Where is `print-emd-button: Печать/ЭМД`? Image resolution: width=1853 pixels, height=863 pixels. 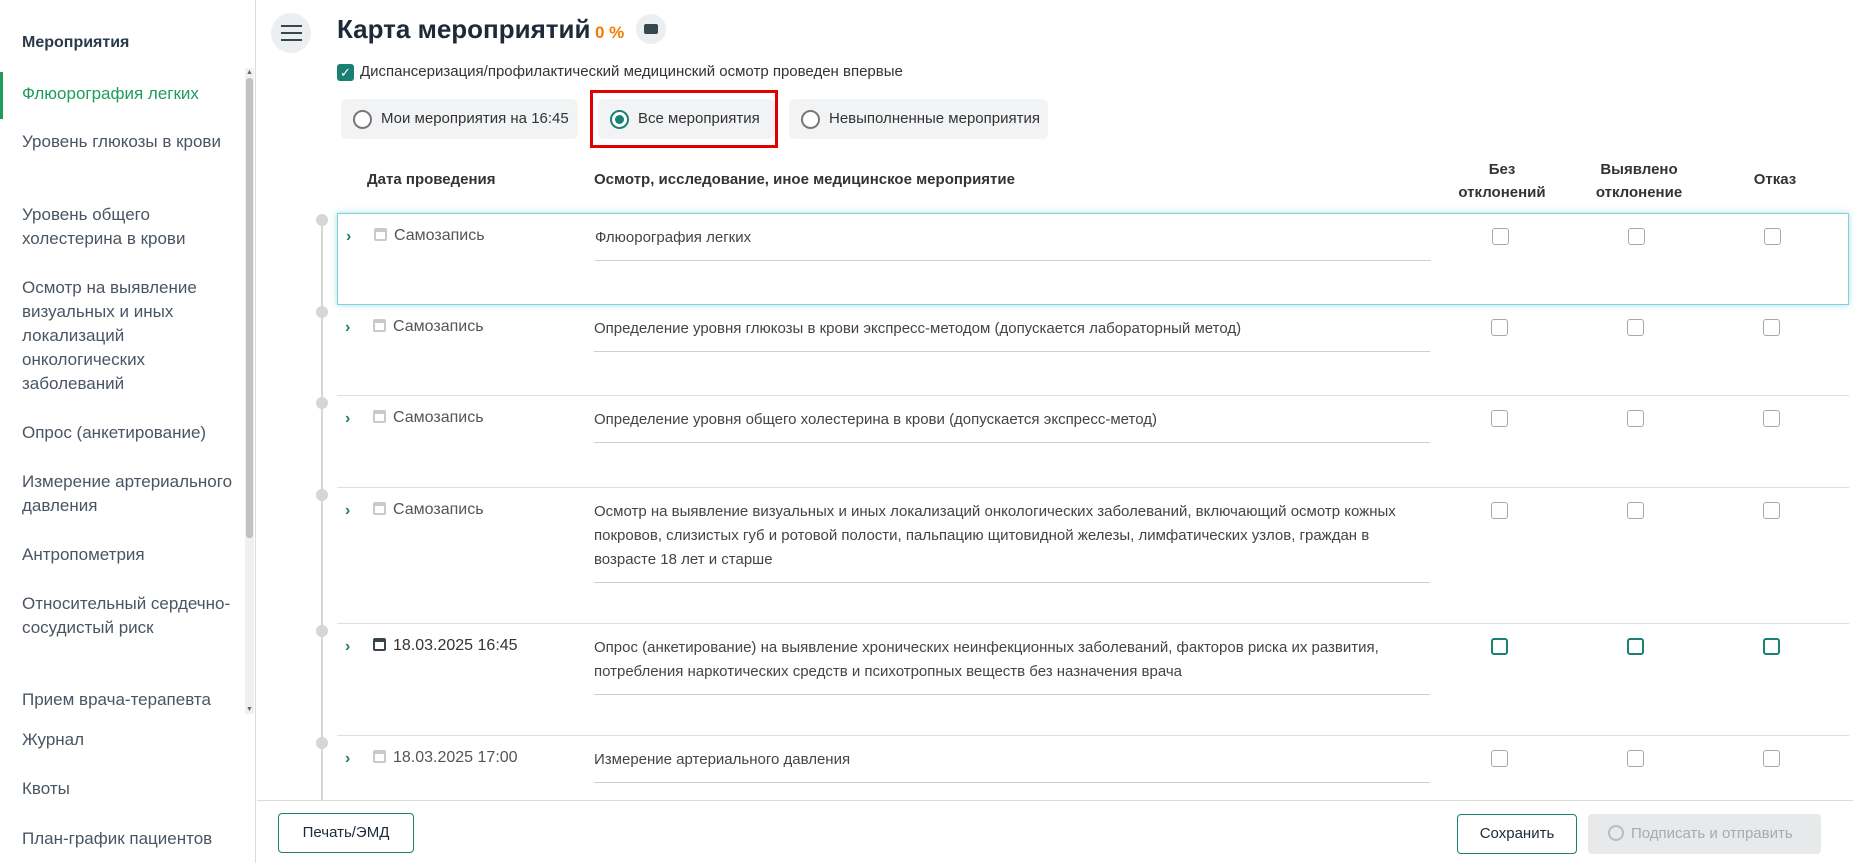
print-emd-button: Печать/ЭМД is located at coordinates (346, 833).